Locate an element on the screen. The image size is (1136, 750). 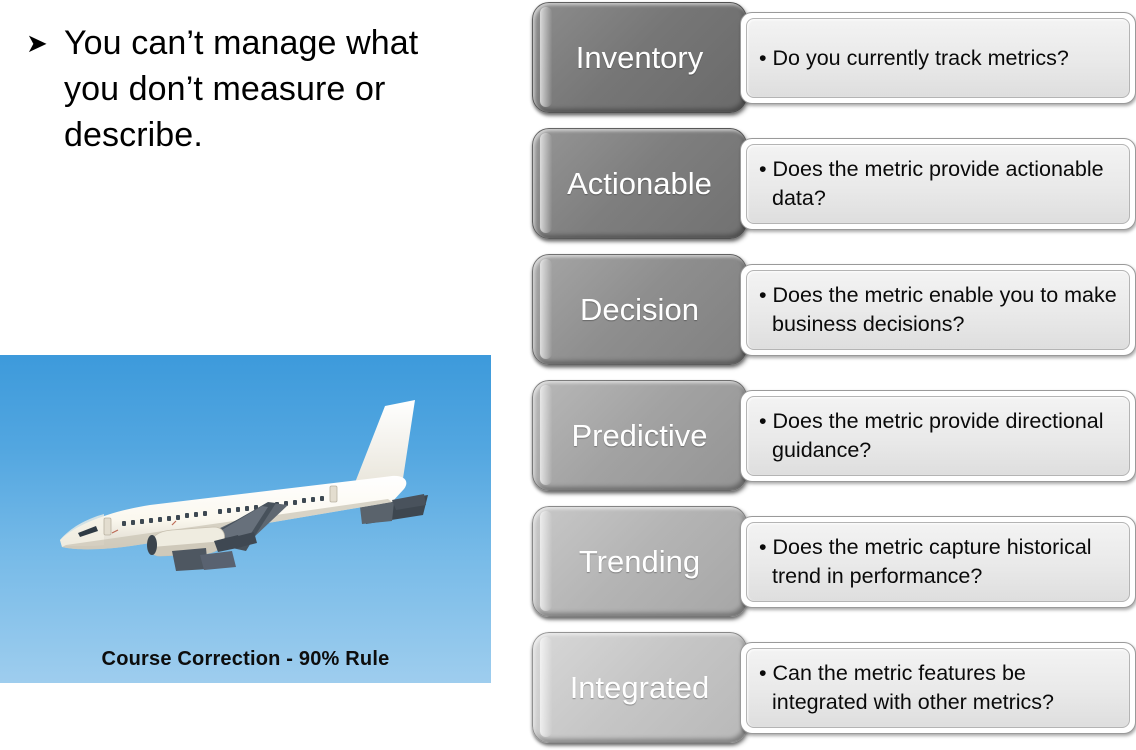
panel-inventory: Do you currently track metrics? is located at coordinates (938, 58).